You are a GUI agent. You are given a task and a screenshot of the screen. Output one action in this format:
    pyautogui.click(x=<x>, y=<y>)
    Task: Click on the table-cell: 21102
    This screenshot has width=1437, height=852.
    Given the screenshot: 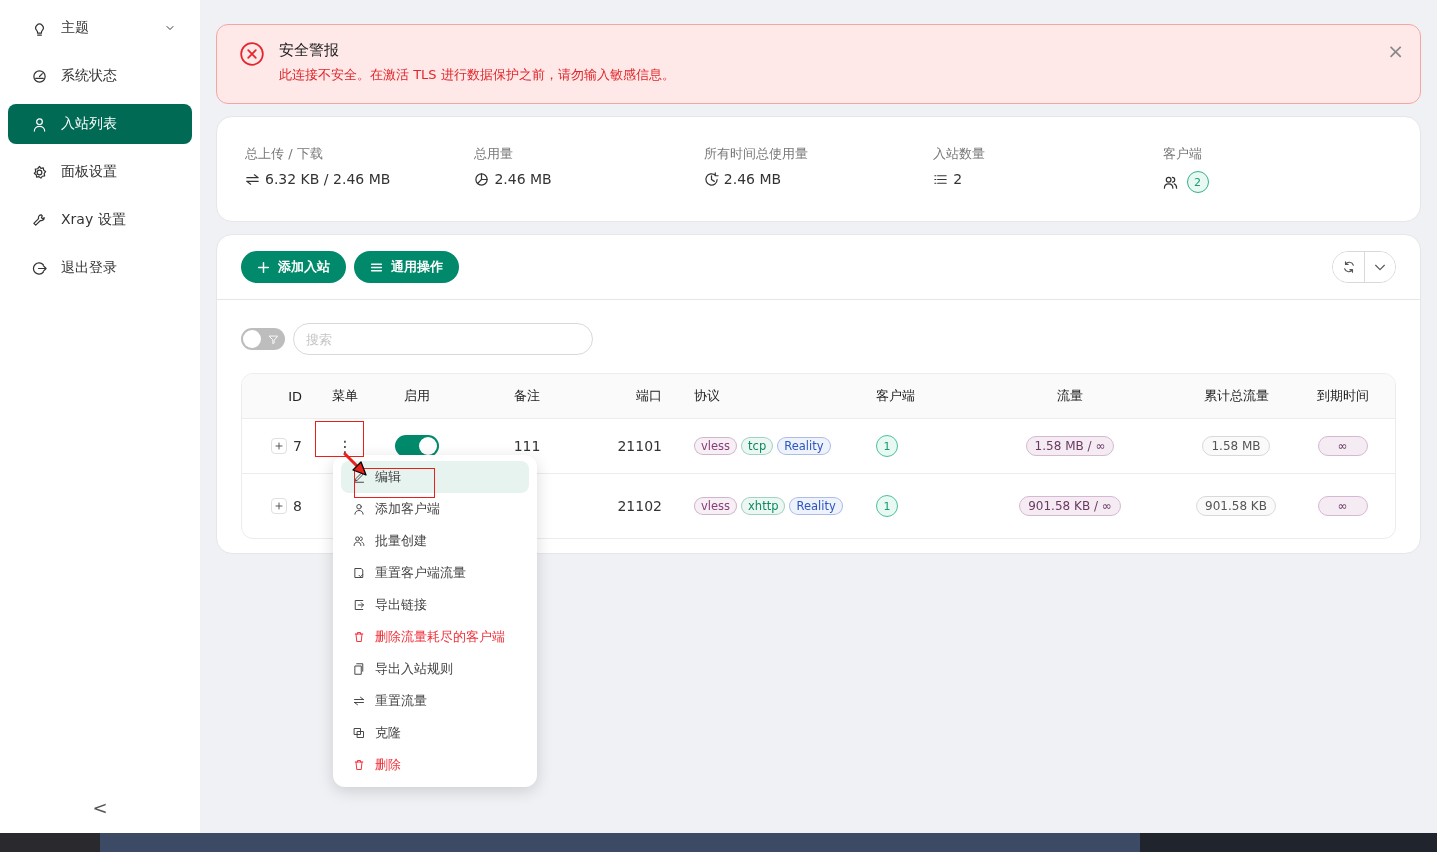 What is the action you would take?
    pyautogui.click(x=639, y=506)
    